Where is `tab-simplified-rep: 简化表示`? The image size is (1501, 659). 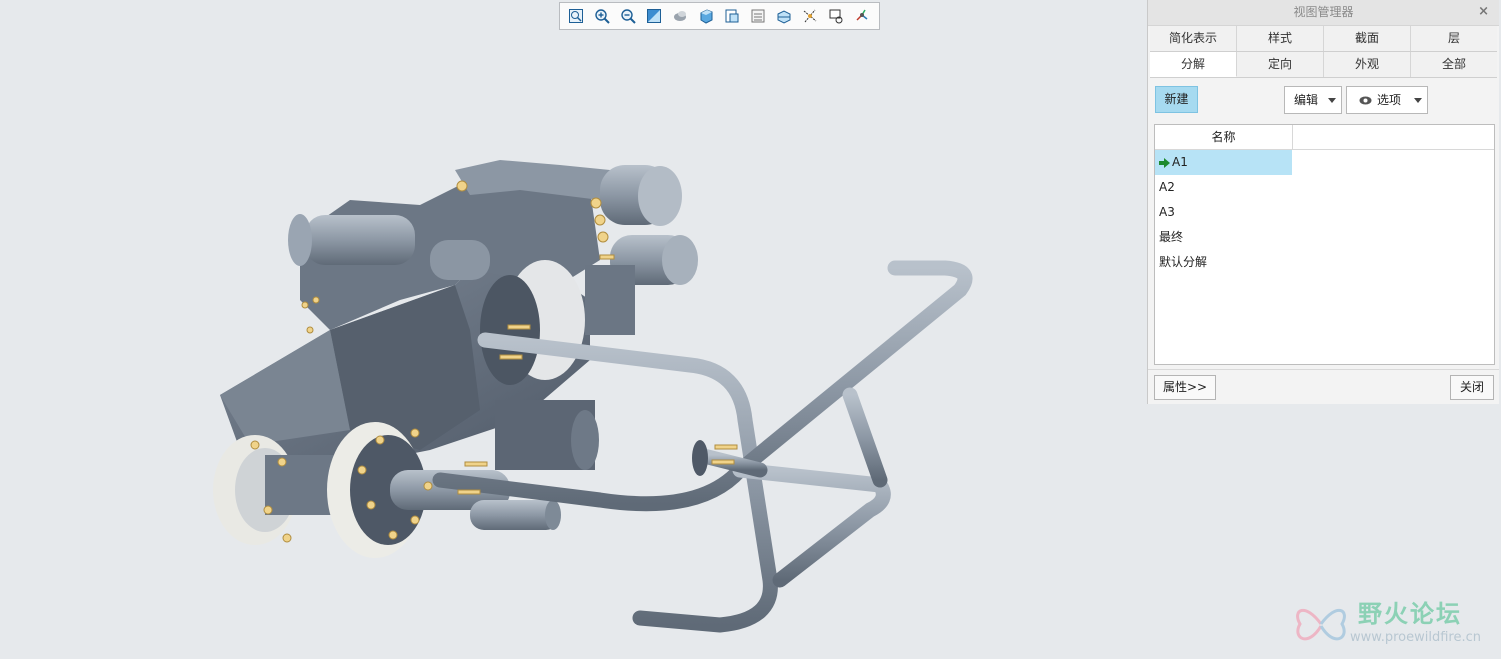 tab-simplified-rep: 简化表示 is located at coordinates (1193, 38).